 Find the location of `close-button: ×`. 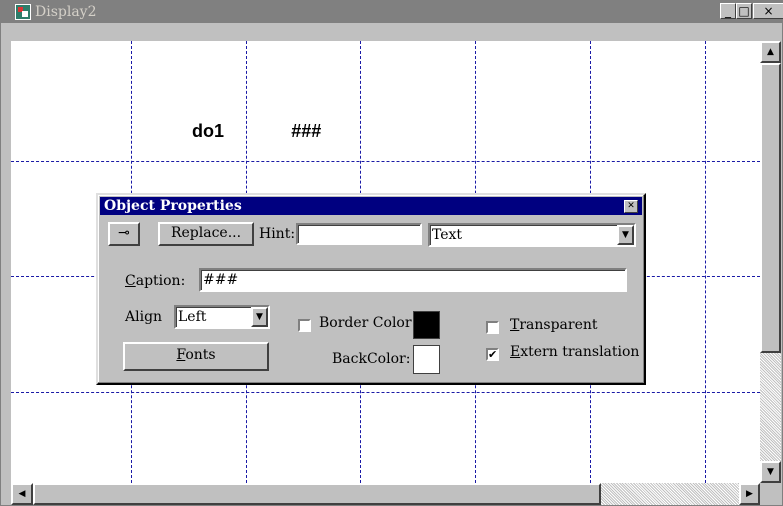

close-button: × is located at coordinates (768, 11).